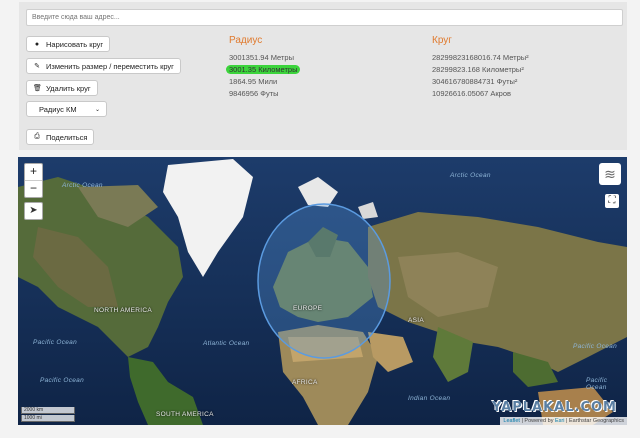  What do you see at coordinates (62, 380) in the screenshot?
I see `pacific-ocean-label-lower-left: Pacific Ocean` at bounding box center [62, 380].